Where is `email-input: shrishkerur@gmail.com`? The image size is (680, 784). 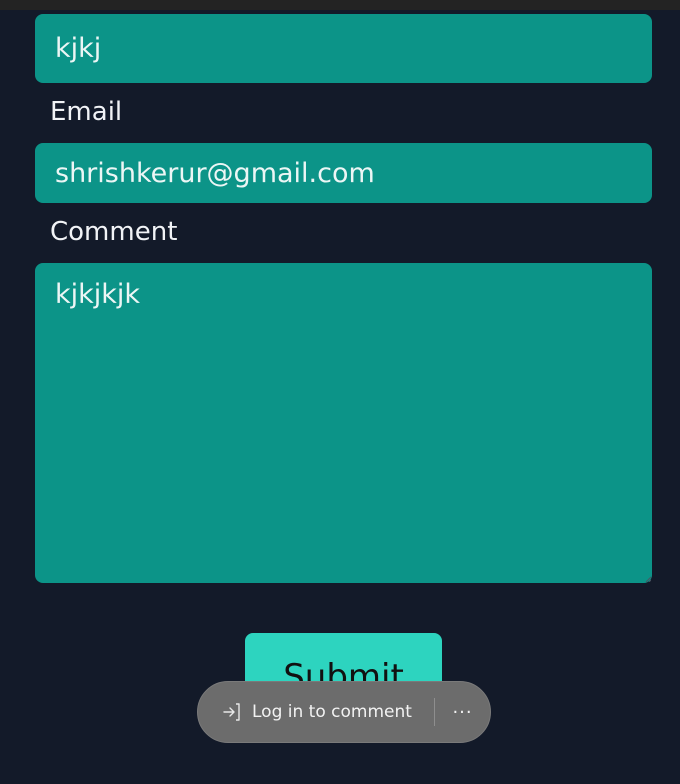 email-input: shrishkerur@gmail.com is located at coordinates (343, 173).